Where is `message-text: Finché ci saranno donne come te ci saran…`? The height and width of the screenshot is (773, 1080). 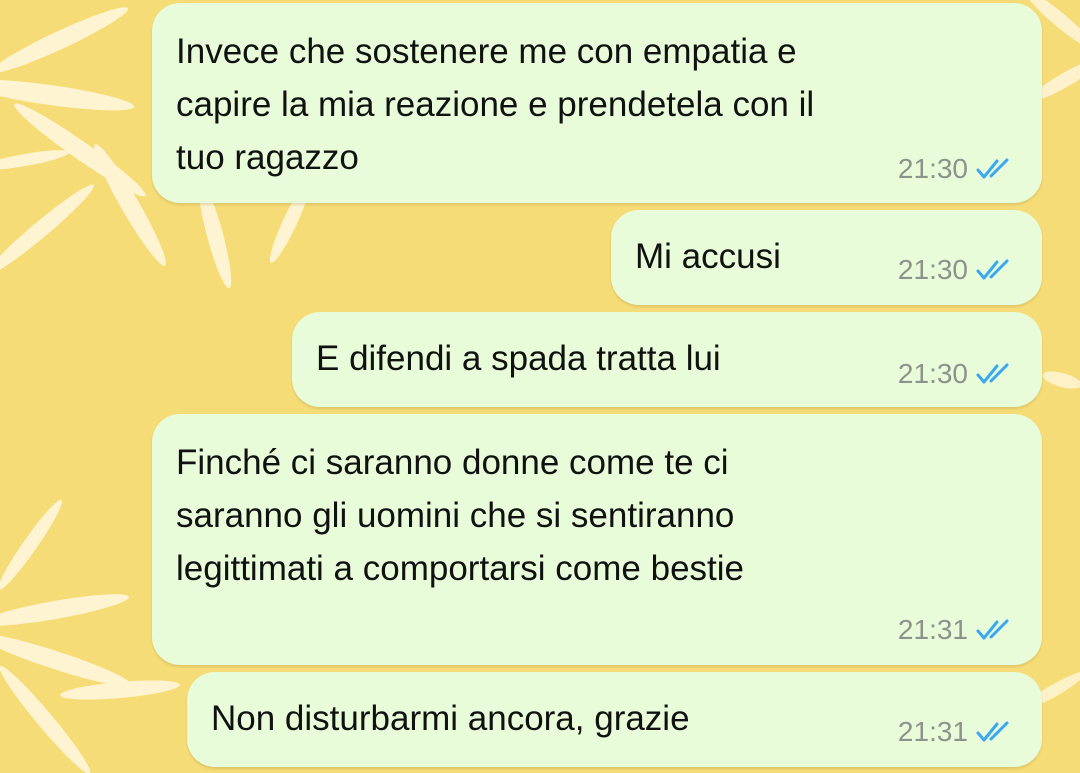 message-text: Finché ci saranno donne come te ci saran… is located at coordinates (460, 515).